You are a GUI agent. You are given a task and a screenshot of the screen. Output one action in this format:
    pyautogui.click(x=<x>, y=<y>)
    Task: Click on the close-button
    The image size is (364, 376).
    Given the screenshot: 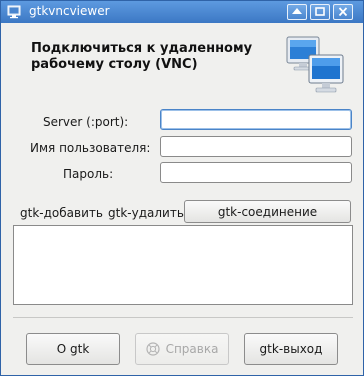 What is the action you would take?
    pyautogui.click(x=343, y=12)
    